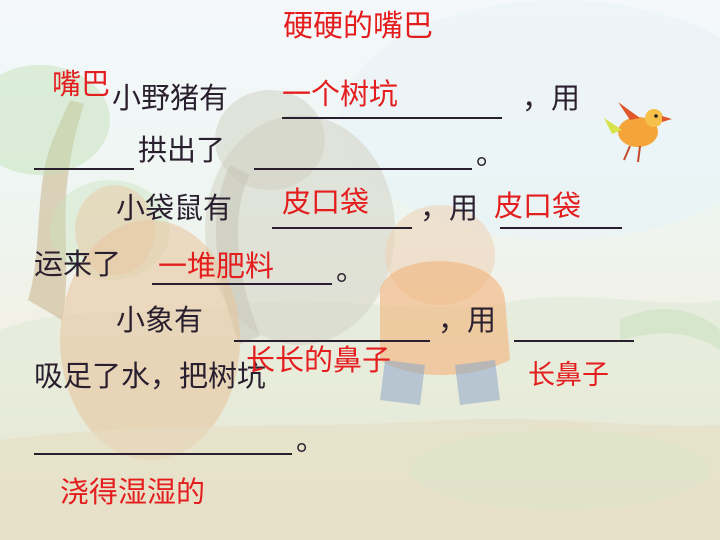  I want to click on answer-kangaroo-has: 皮口袋, so click(326, 202).